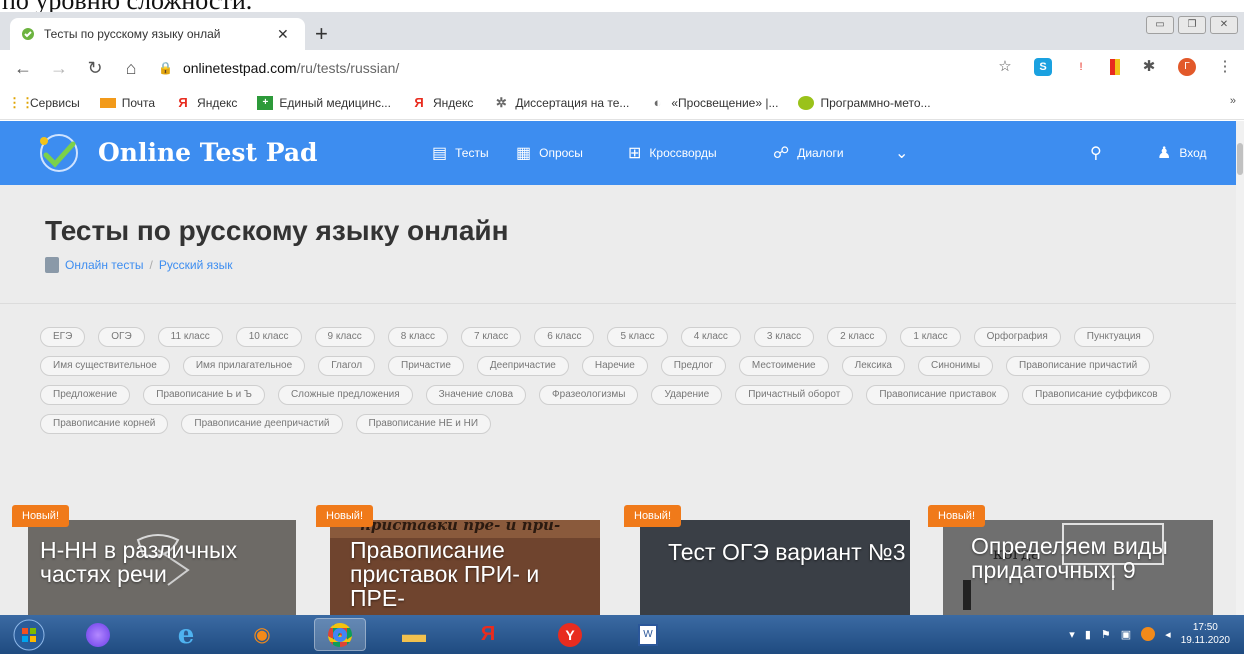  I want to click on tag-chip: Причастие, so click(426, 366).